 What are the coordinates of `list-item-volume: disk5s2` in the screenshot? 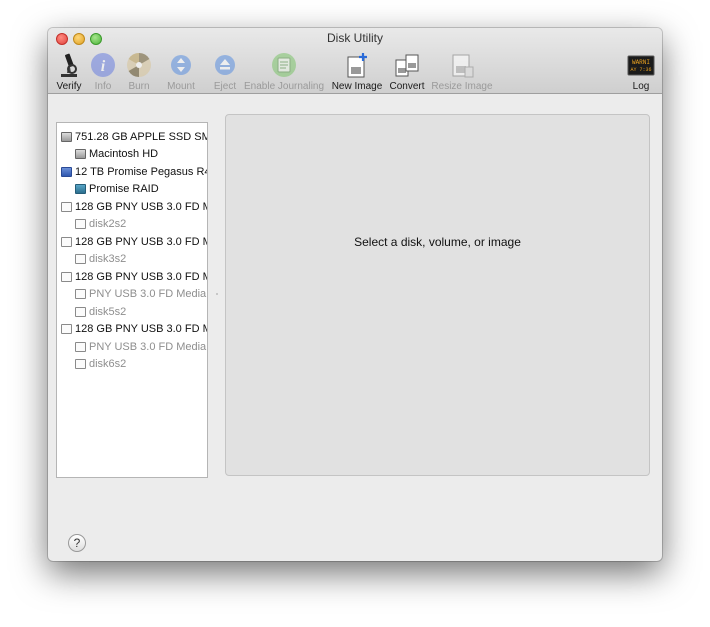 It's located at (132, 312).